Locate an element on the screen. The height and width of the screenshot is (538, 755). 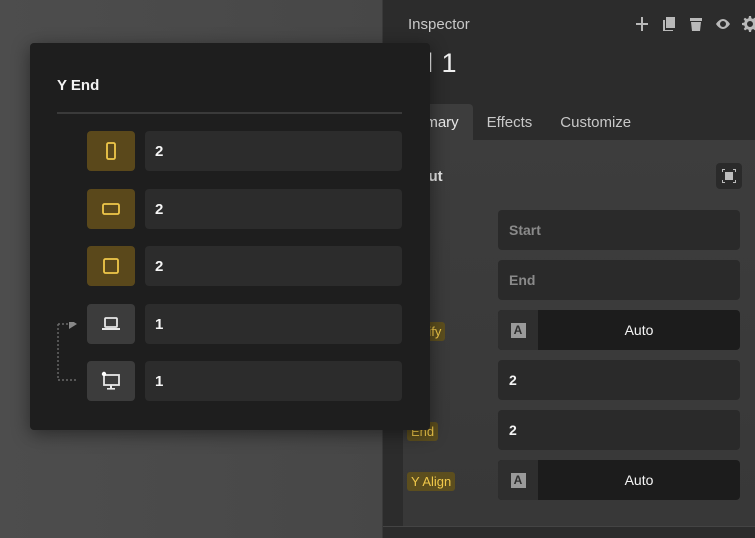
inspector-title: Inspector is located at coordinates (439, 24).